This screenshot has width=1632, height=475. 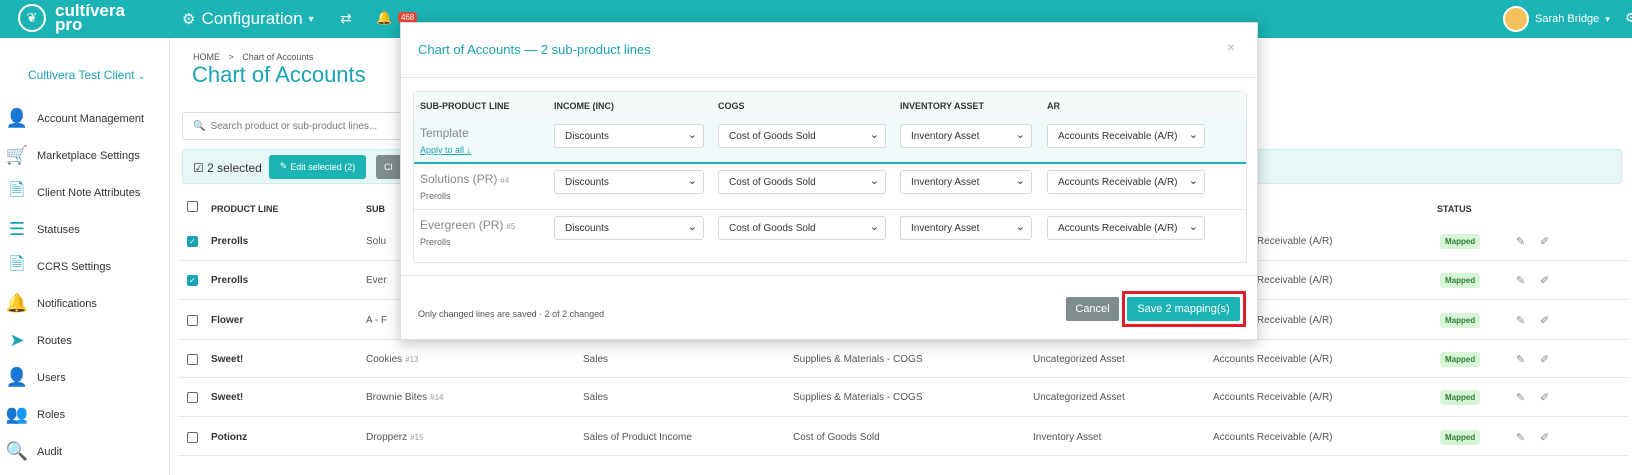 I want to click on sub-product: Solu, so click(x=377, y=241).